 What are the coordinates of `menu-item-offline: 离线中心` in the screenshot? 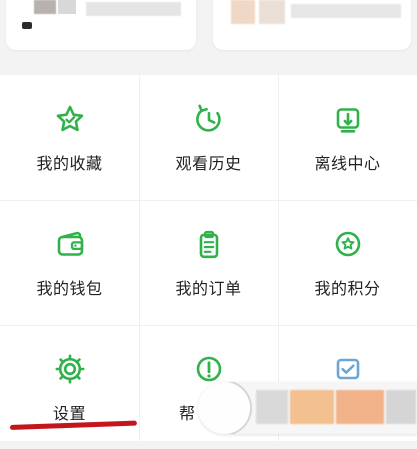 It's located at (347, 137).